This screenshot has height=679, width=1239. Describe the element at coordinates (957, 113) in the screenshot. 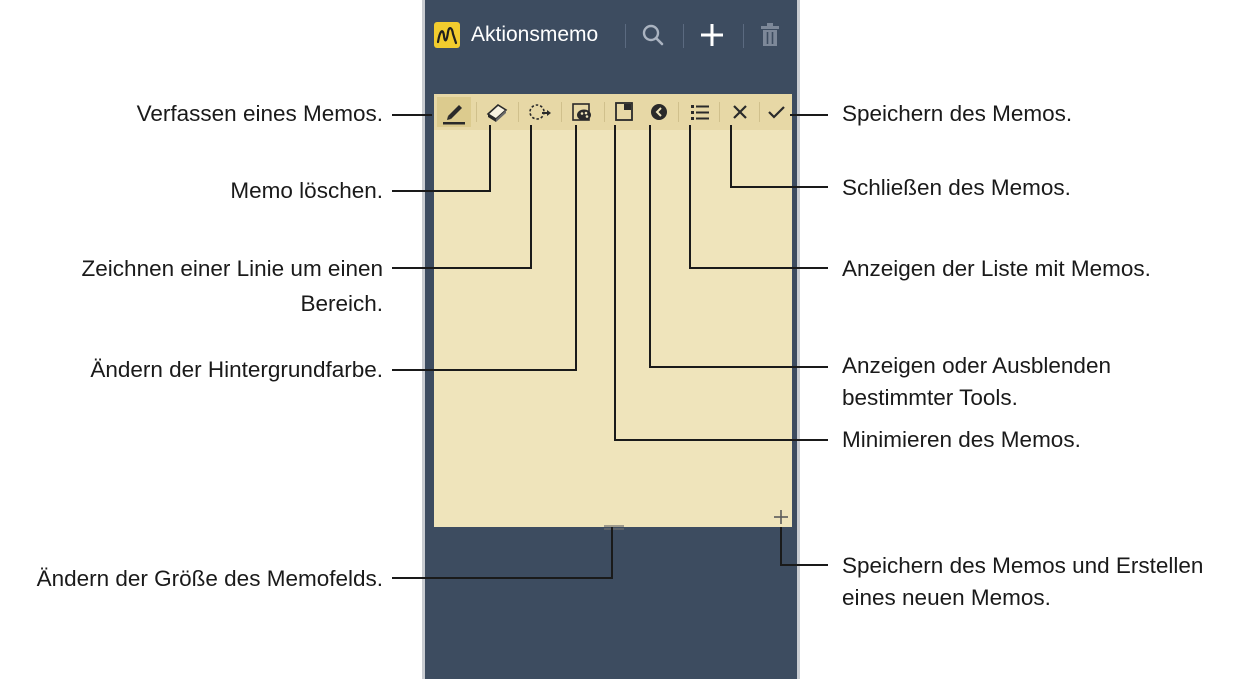

I see `callout-save: Speichern des Memos.` at that location.